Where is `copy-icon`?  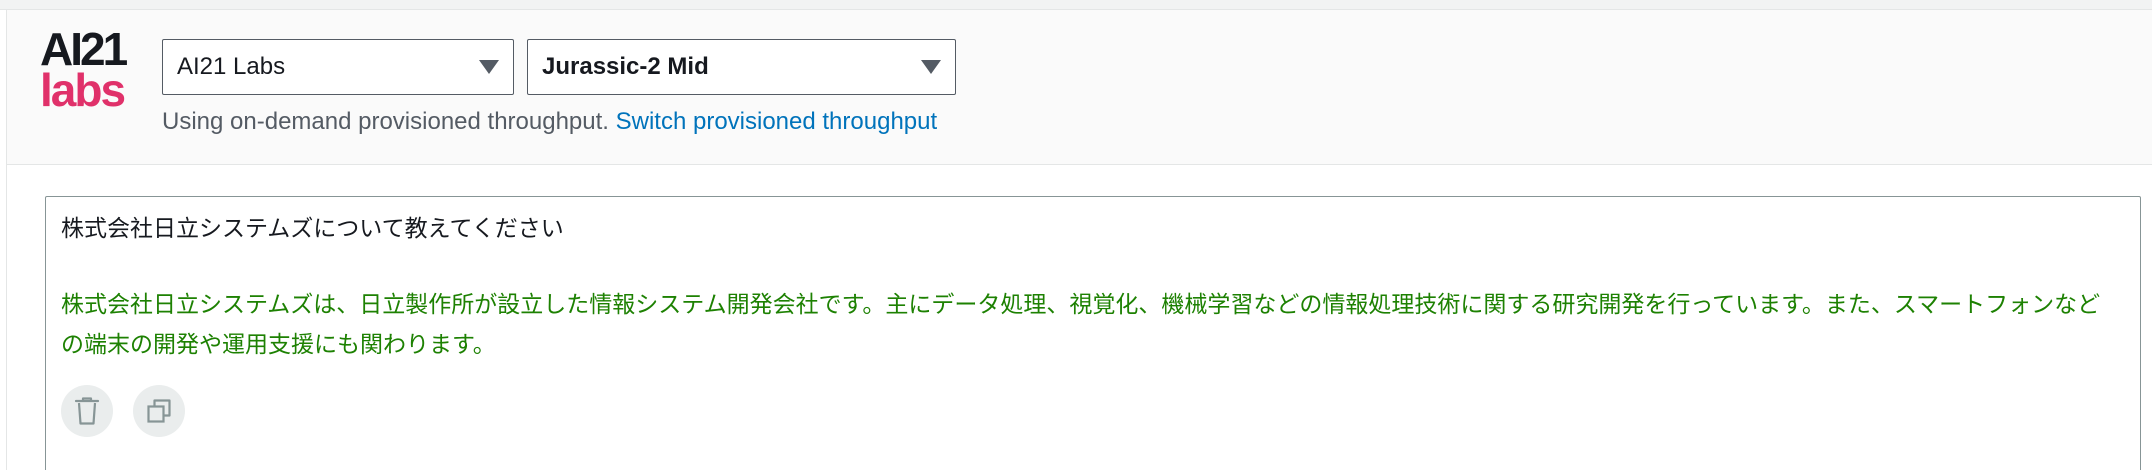
copy-icon is located at coordinates (159, 411).